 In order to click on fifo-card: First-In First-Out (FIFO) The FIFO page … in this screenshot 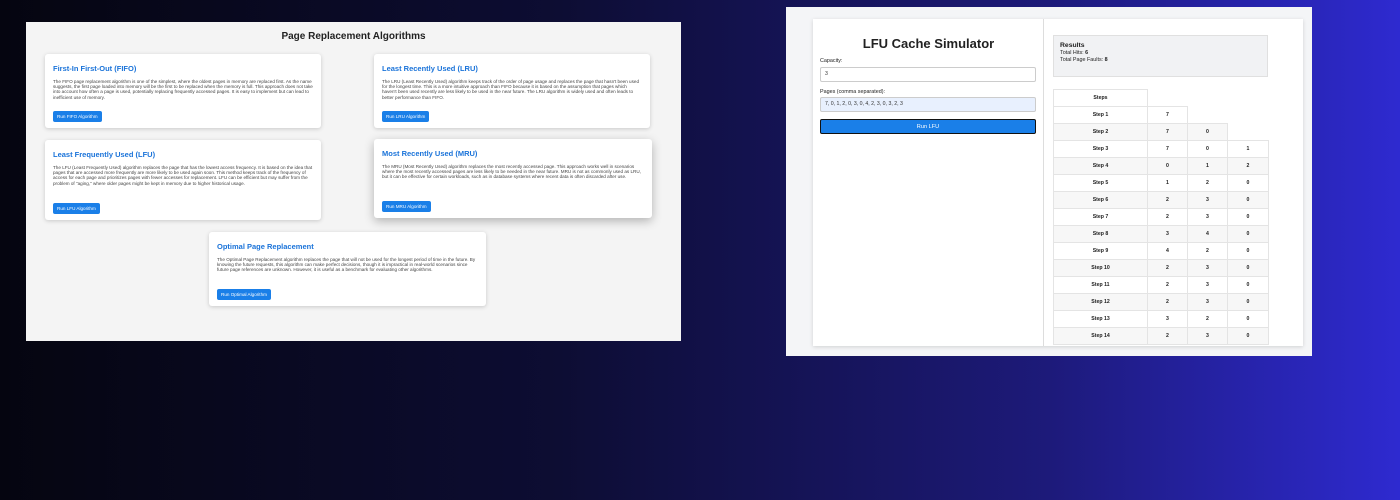, I will do `click(183, 91)`.